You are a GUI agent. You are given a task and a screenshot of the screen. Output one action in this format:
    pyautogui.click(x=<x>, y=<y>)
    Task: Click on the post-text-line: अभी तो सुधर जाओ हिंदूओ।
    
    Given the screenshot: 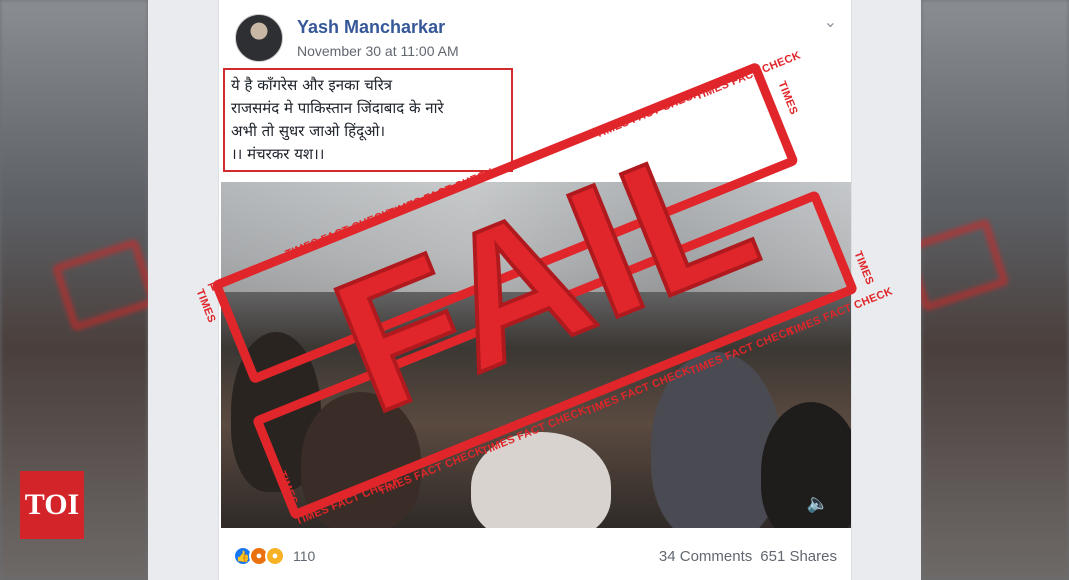 What is the action you would take?
    pyautogui.click(x=308, y=131)
    